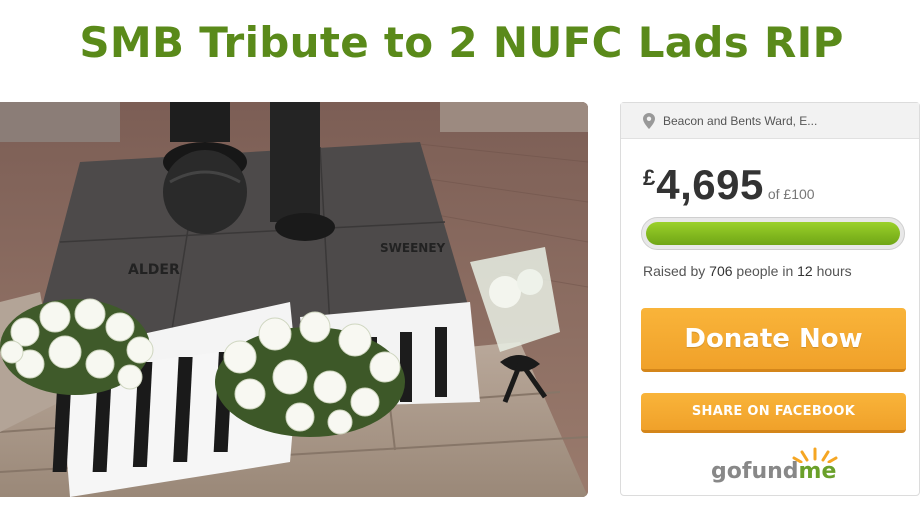 This screenshot has height=519, width=923. What do you see at coordinates (649, 177) in the screenshot?
I see `currency-symbol: £` at bounding box center [649, 177].